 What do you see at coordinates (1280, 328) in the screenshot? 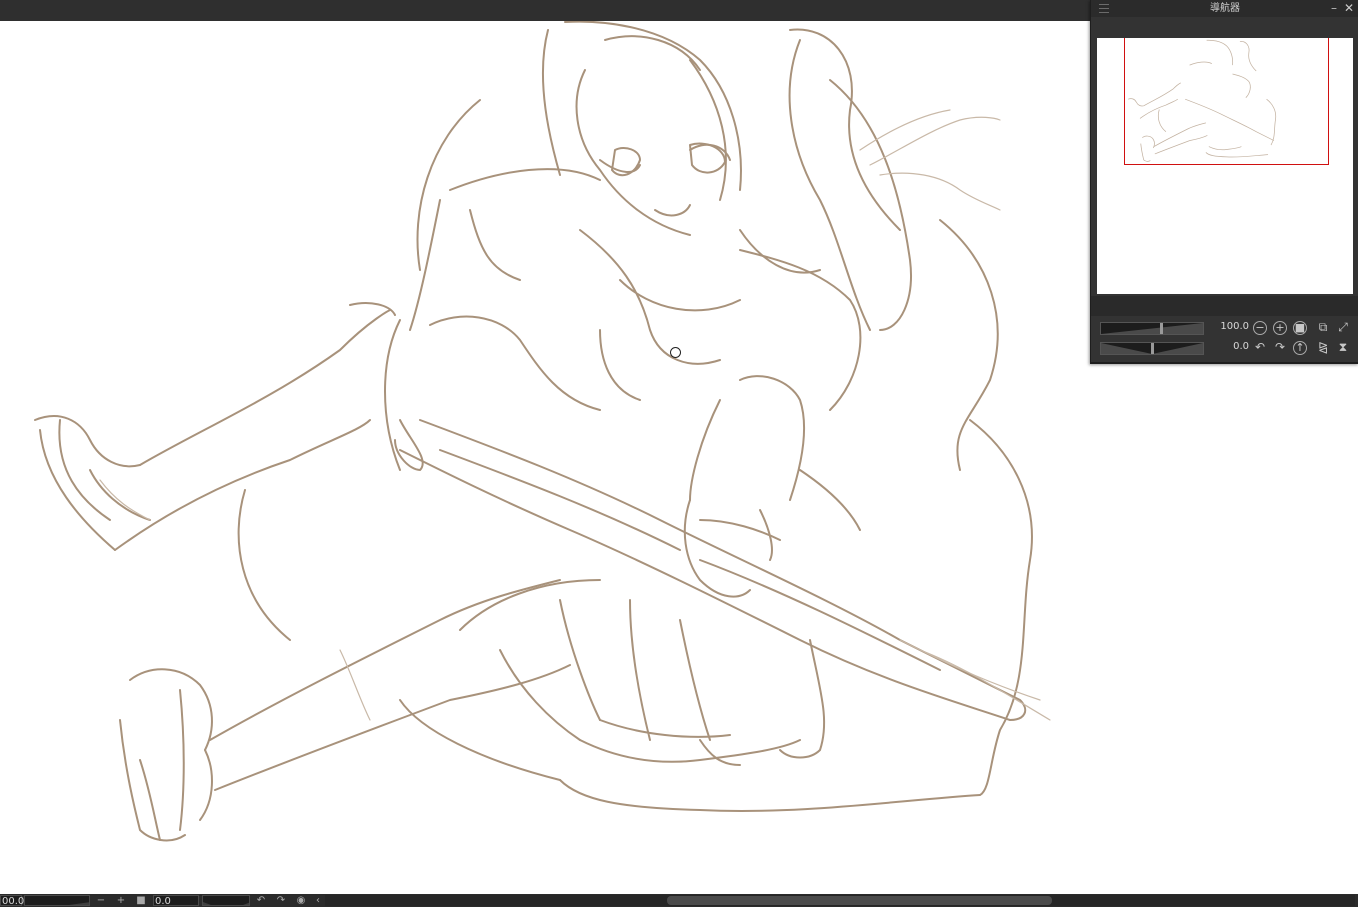
I see `zoom-in-icon: +` at bounding box center [1280, 328].